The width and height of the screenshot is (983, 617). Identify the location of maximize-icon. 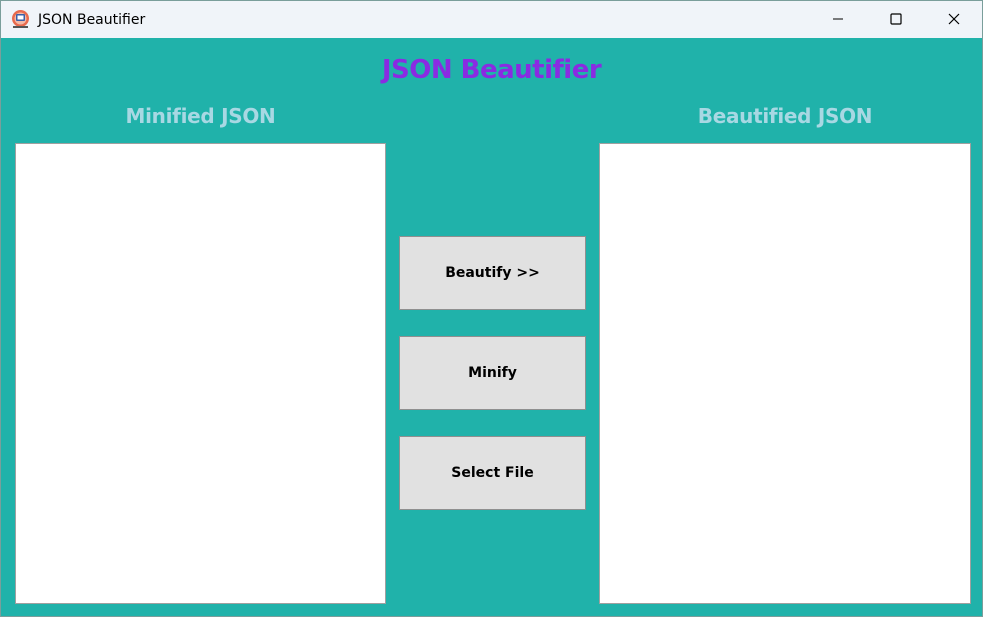
(896, 19).